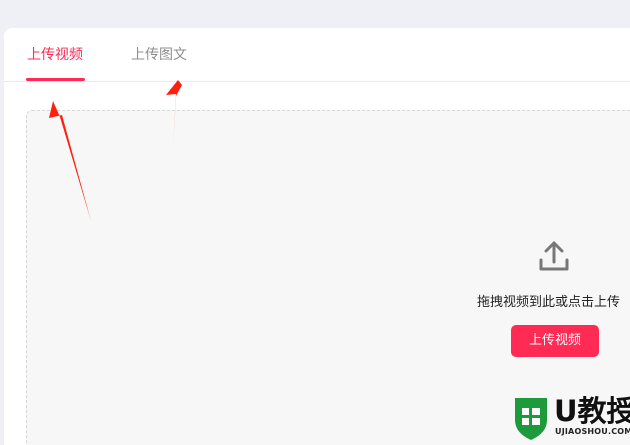 This screenshot has height=445, width=630. What do you see at coordinates (554, 256) in the screenshot?
I see `upload-icon` at bounding box center [554, 256].